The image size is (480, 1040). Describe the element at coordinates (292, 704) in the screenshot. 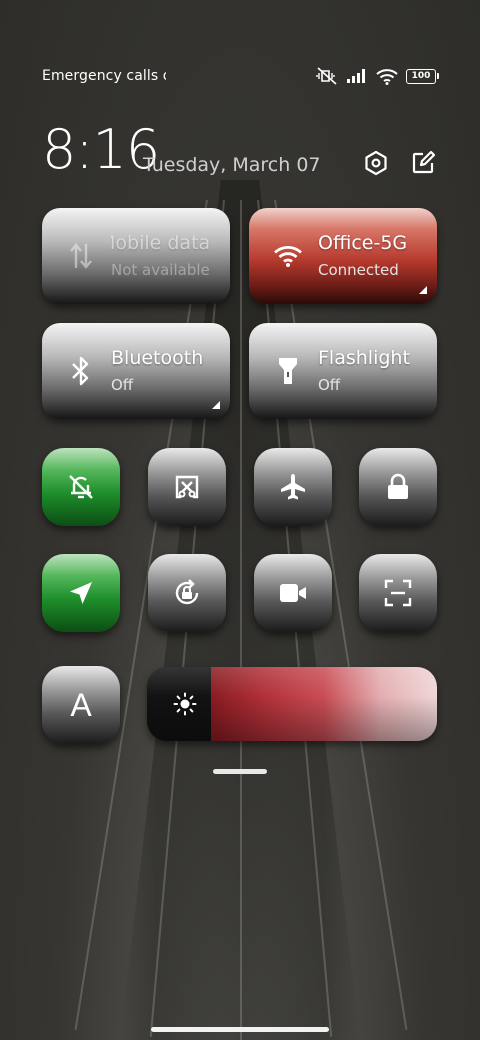

I see `brightness-slider` at that location.